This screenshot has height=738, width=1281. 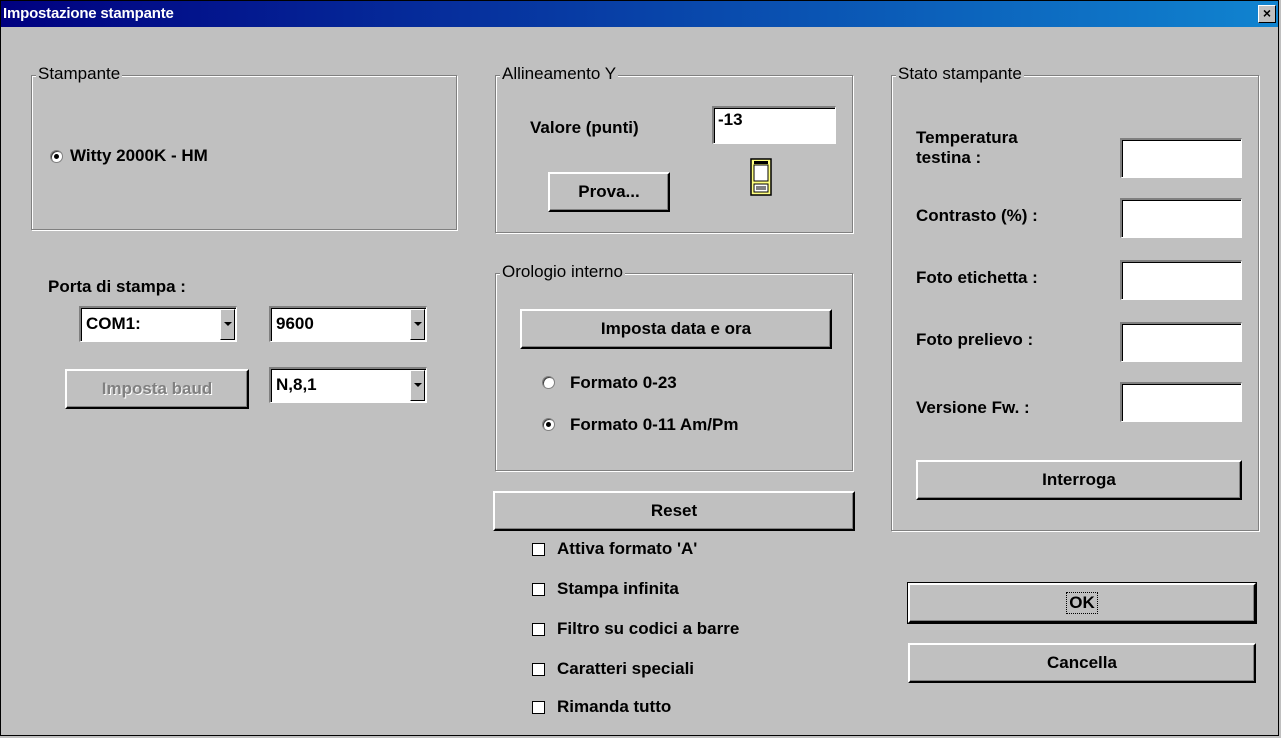 I want to click on allineamento-group-label: Allineamento Y, so click(x=559, y=74).